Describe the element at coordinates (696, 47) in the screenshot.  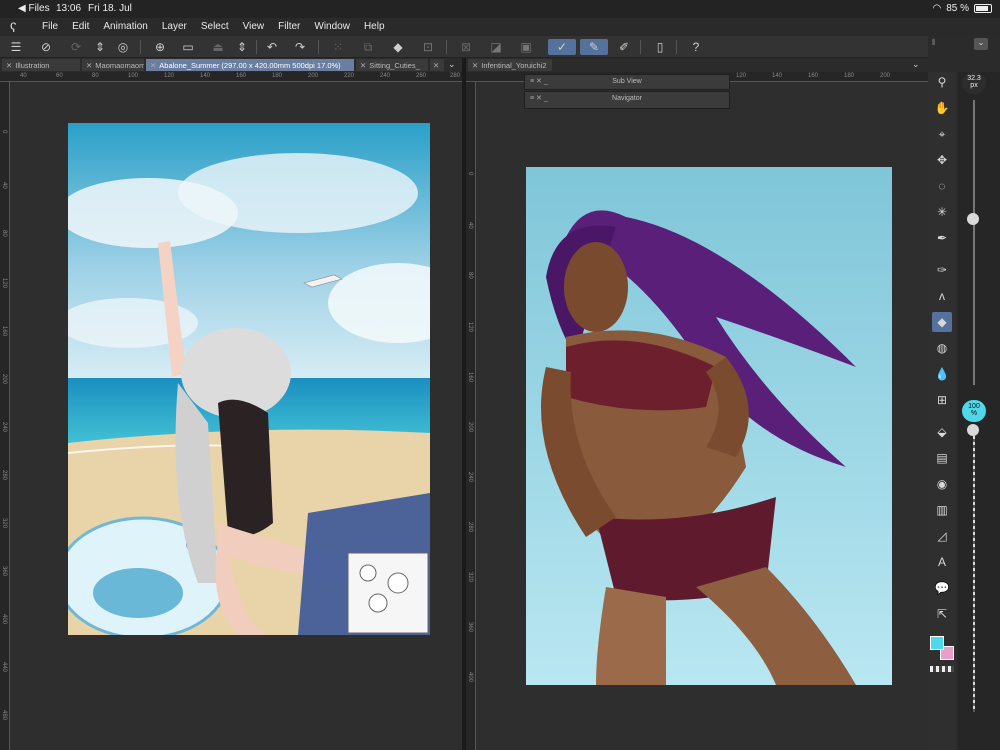
I see `help-icon: ?` at that location.